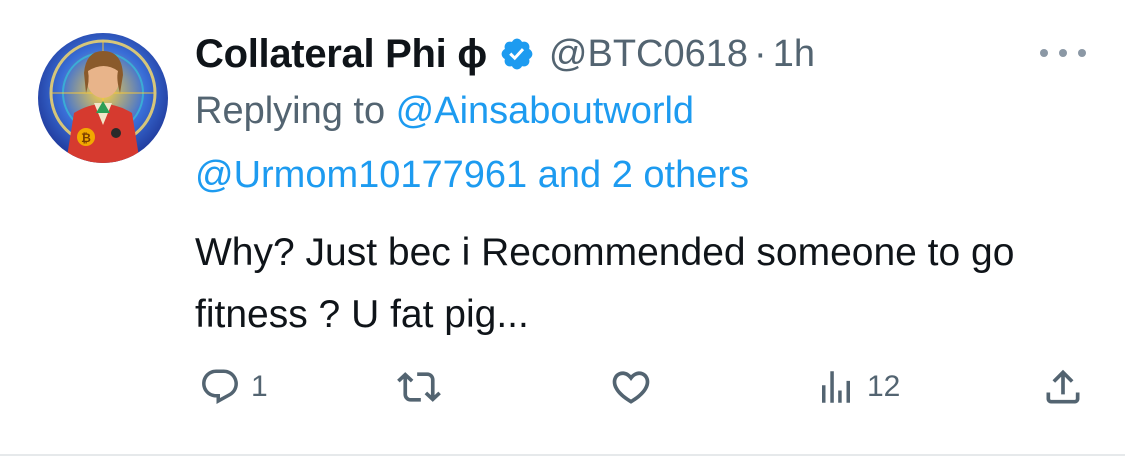  What do you see at coordinates (638, 175) in the screenshot?
I see `others-link: and 2 others` at bounding box center [638, 175].